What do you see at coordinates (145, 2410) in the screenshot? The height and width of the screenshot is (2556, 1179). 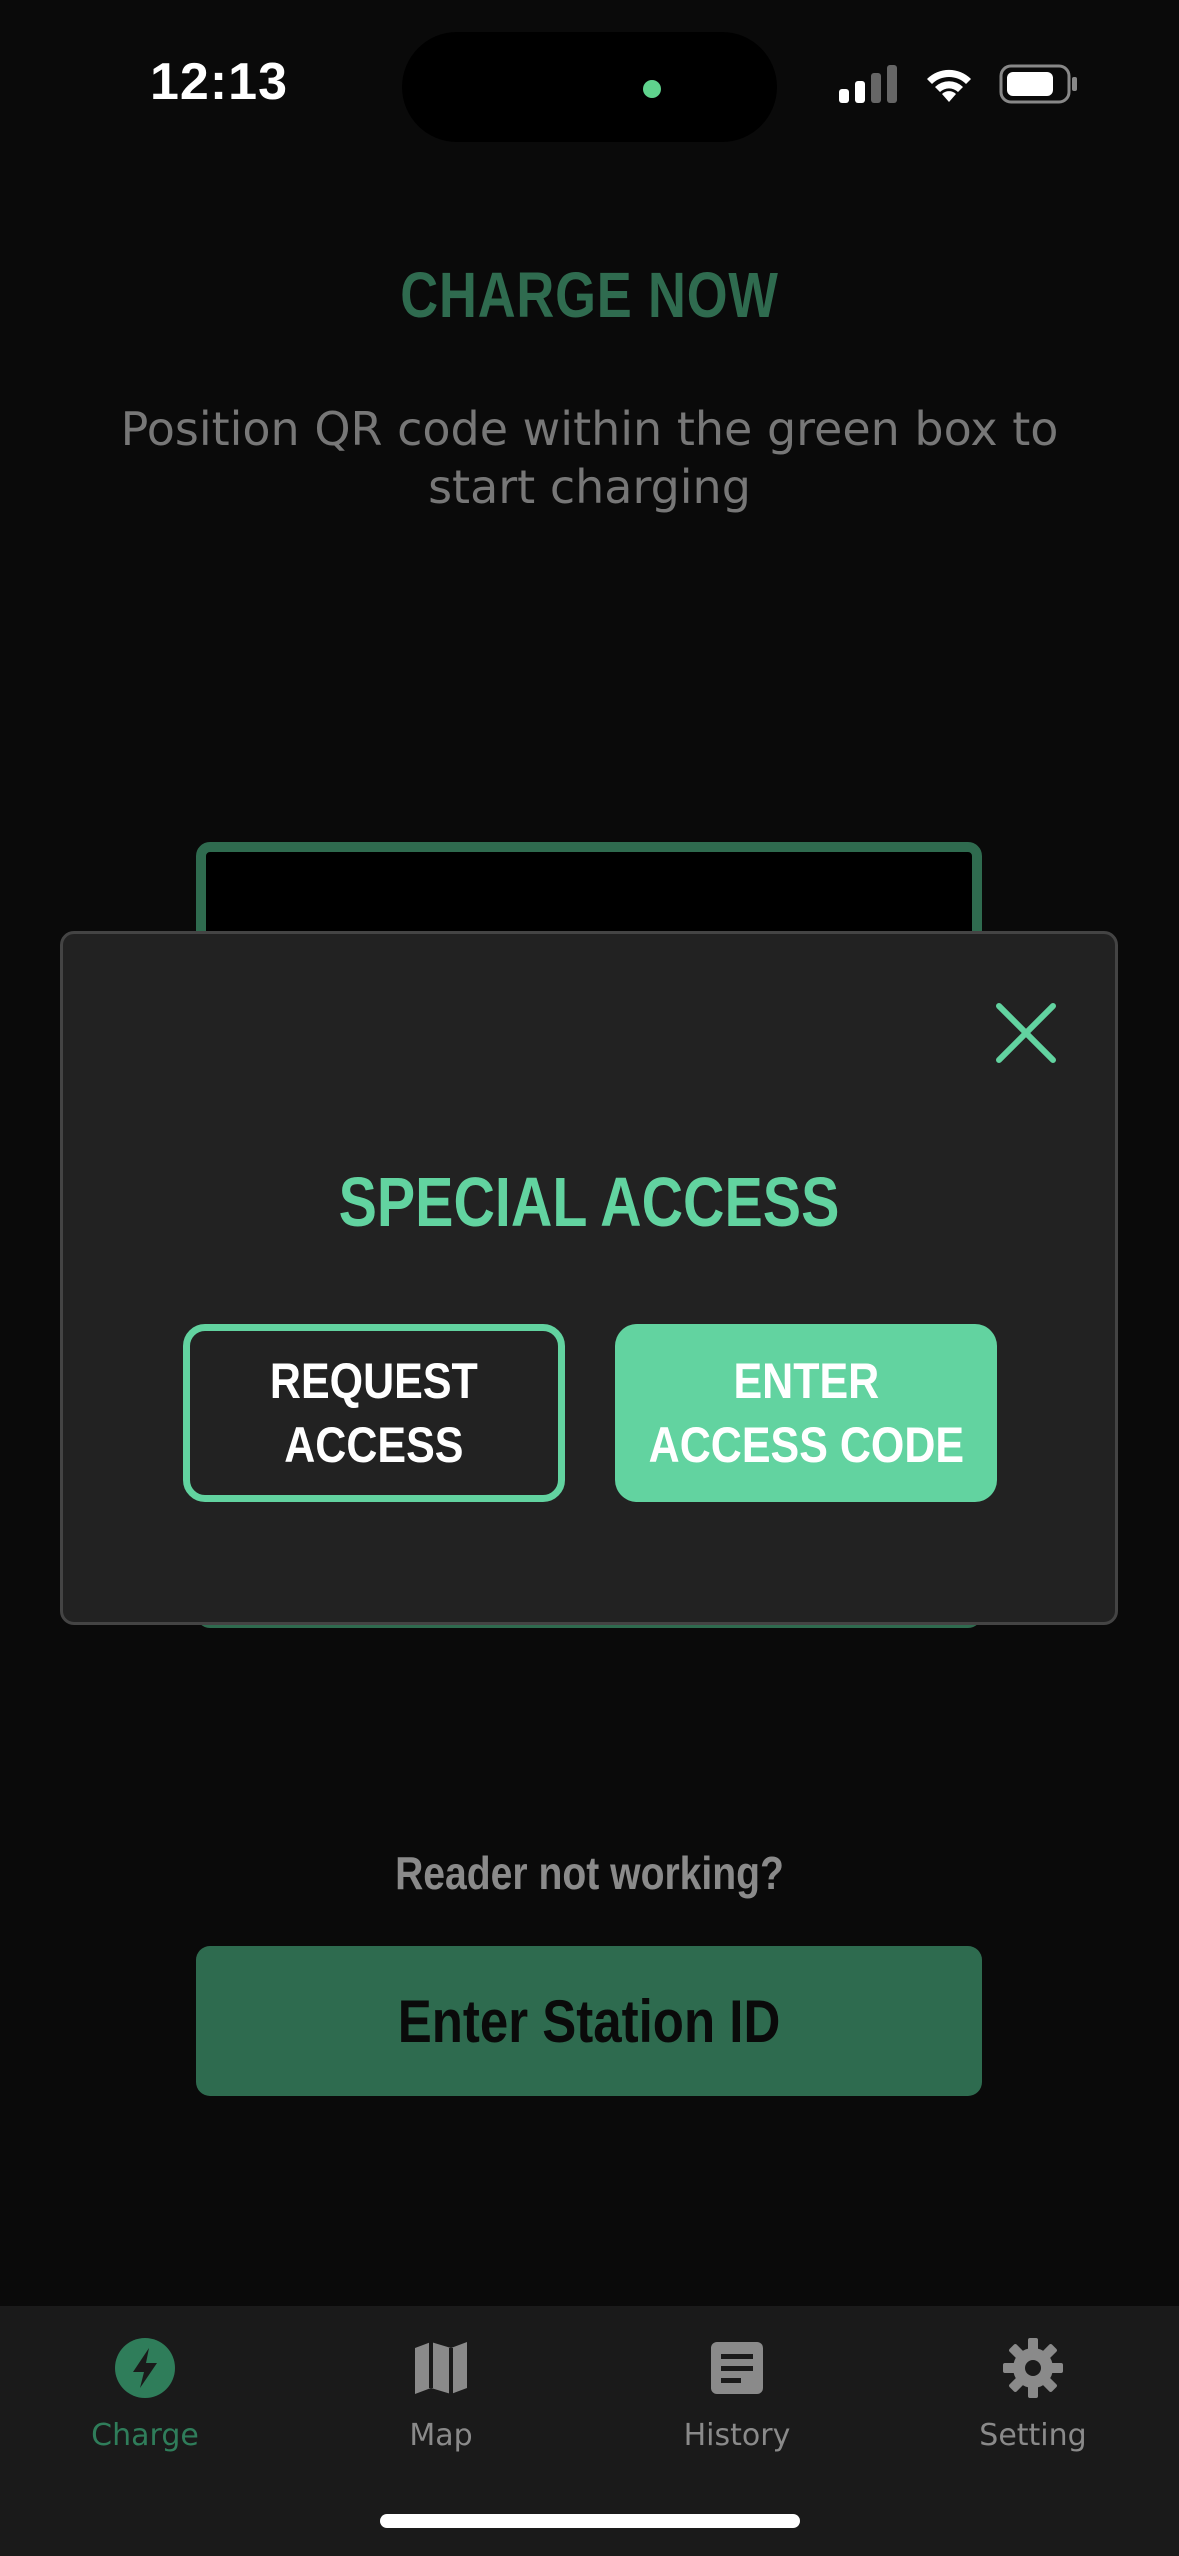 I see `tab-charge: Charge` at bounding box center [145, 2410].